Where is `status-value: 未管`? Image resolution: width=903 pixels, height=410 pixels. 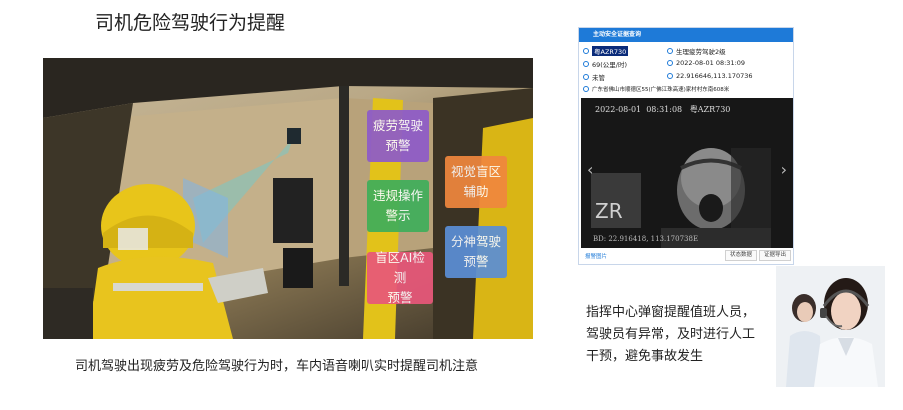
status-value: 未管 is located at coordinates (598, 78).